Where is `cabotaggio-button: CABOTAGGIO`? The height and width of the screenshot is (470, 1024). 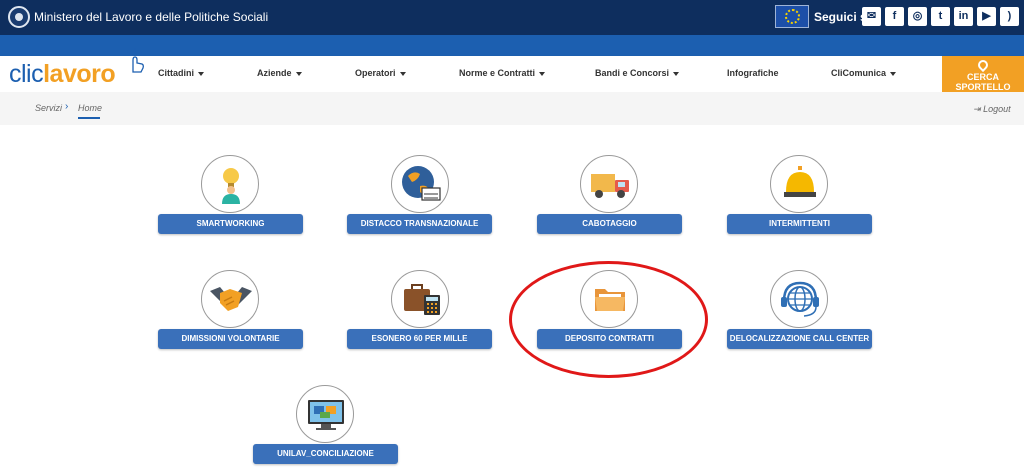 cabotaggio-button: CABOTAGGIO is located at coordinates (609, 224).